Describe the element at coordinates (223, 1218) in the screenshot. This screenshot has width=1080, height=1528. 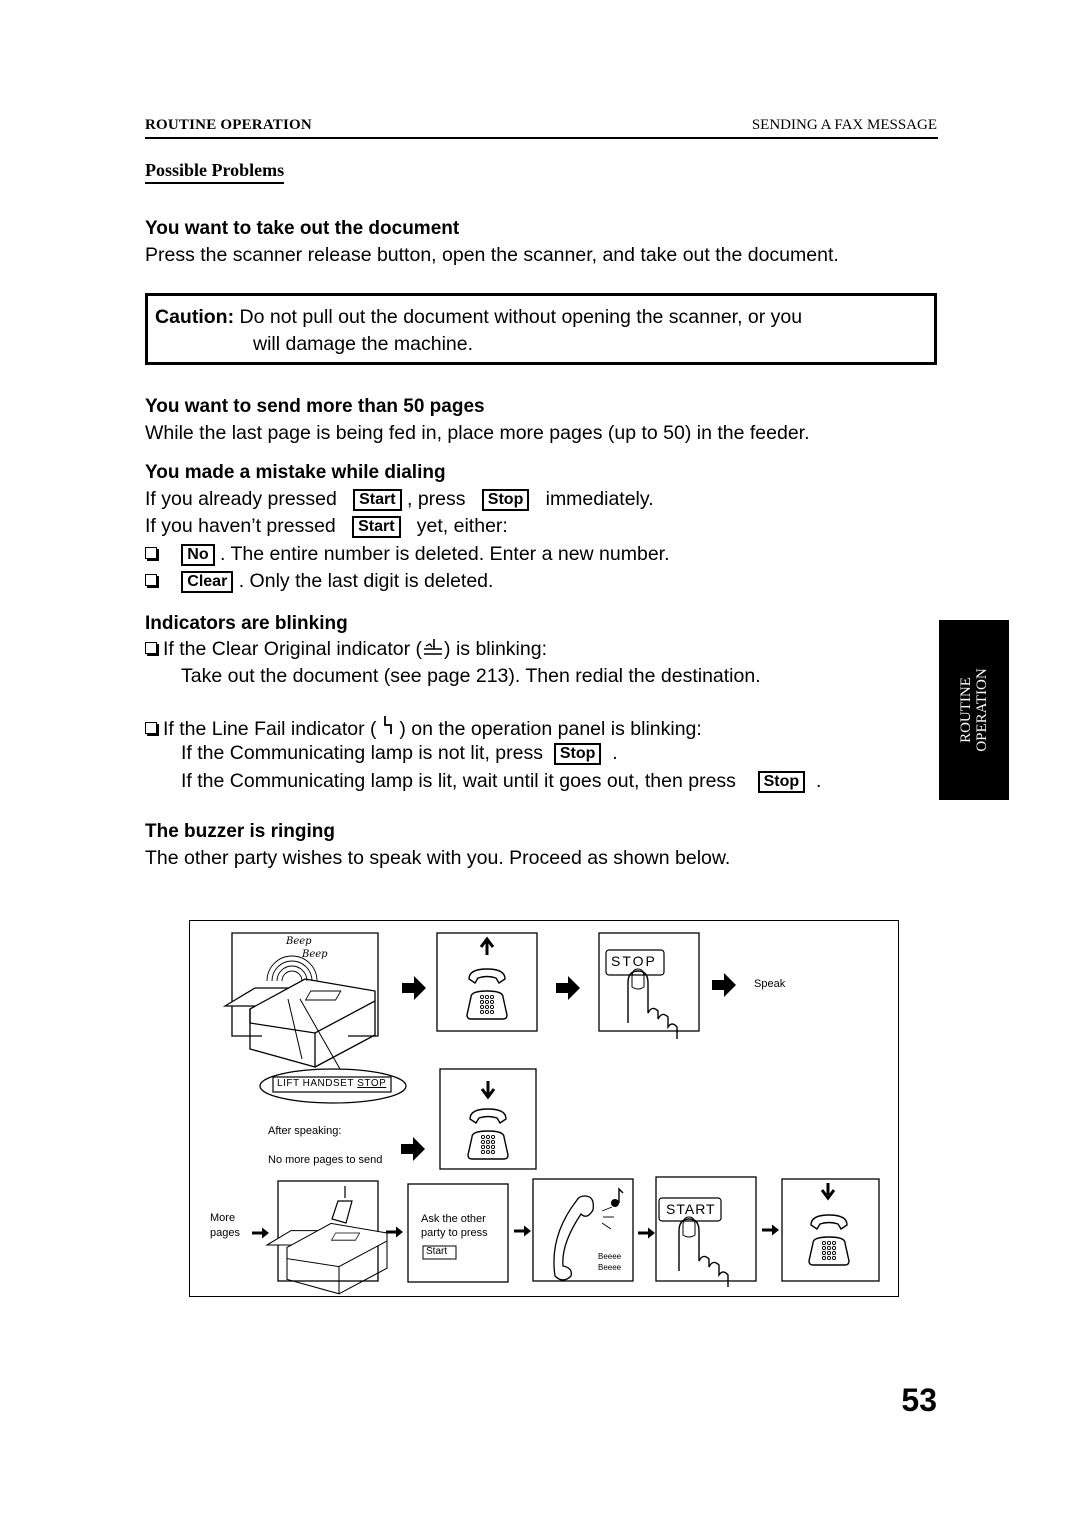
I see `more-pages-label-1: More` at that location.